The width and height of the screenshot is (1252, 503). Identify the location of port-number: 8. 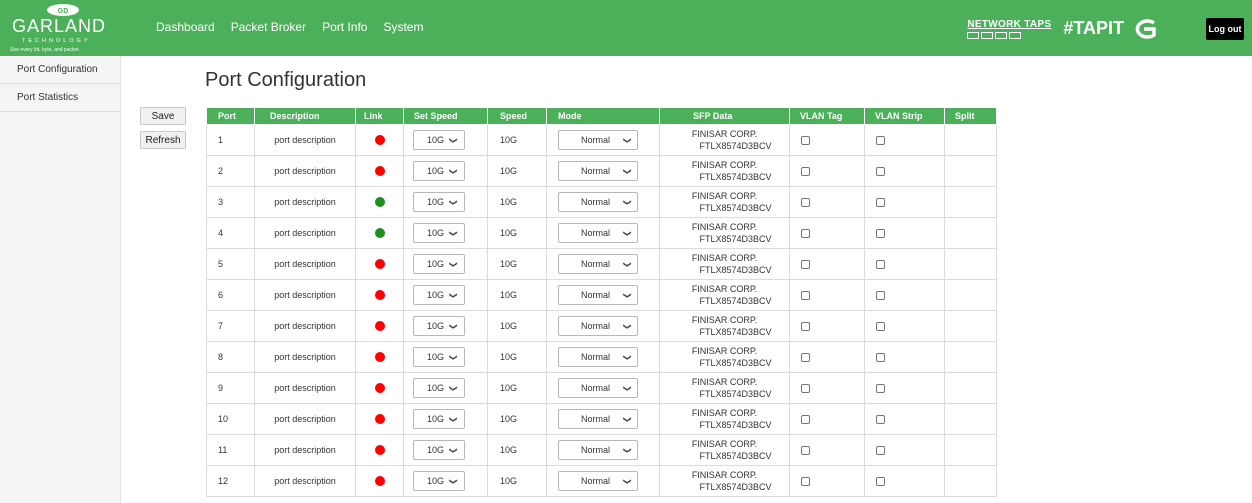
(230, 357).